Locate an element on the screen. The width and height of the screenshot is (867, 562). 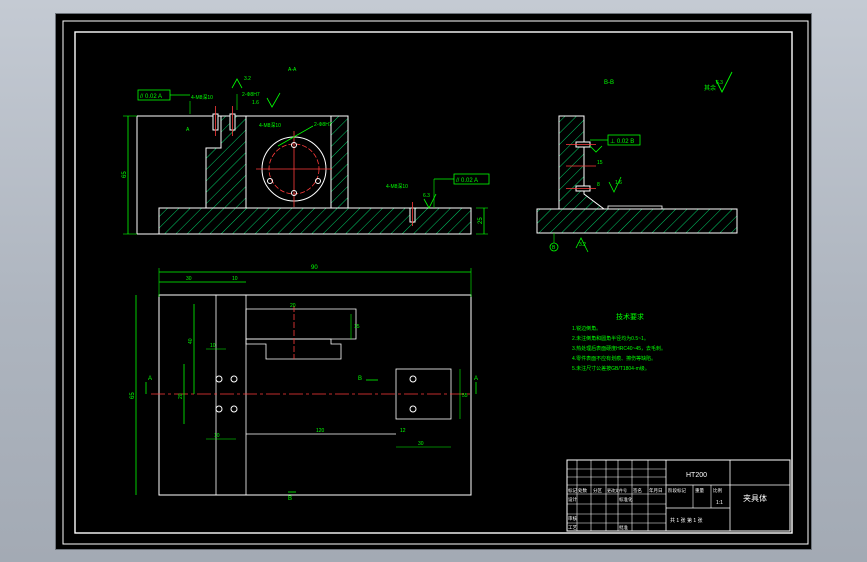
tech-req-item-4: 4.零件表面不应有划痕、擦伤等缺陷。 is located at coordinates (614, 358).